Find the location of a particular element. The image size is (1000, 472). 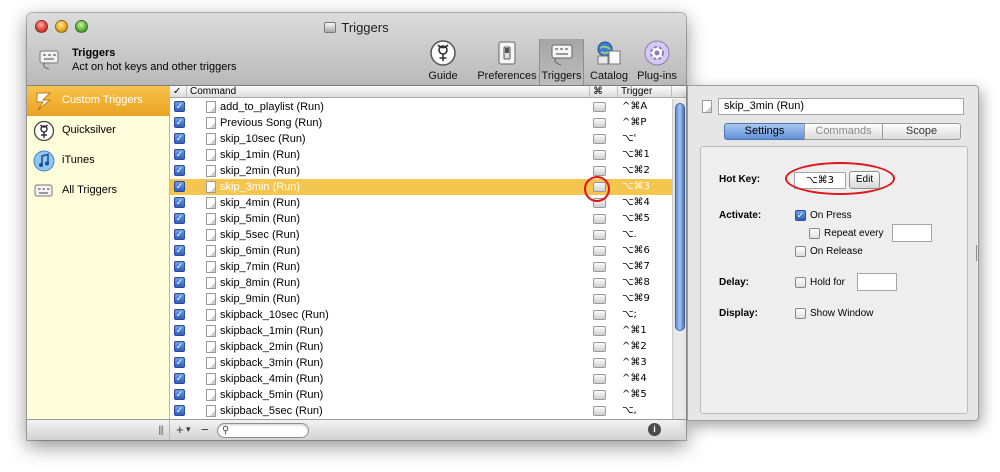

table-scrollbar is located at coordinates (679, 259).